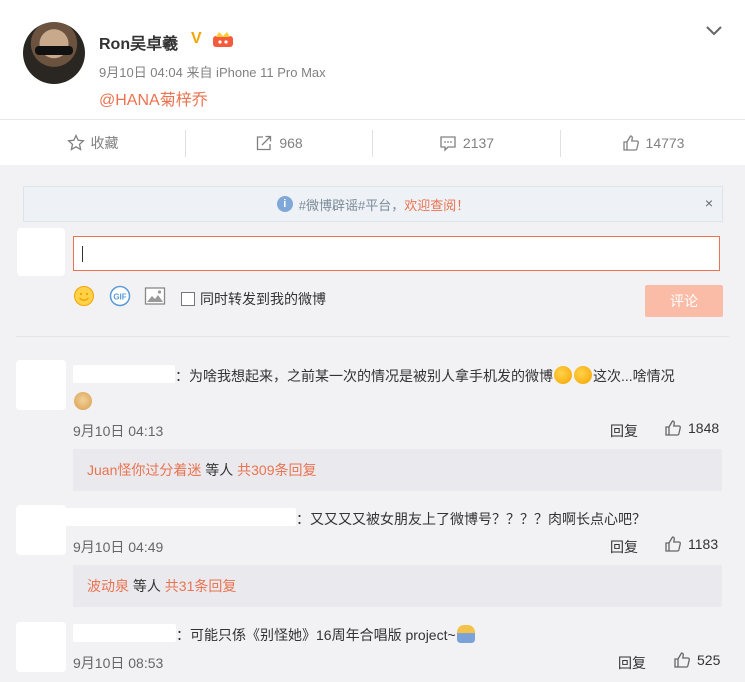  What do you see at coordinates (634, 376) in the screenshot?
I see `comment-body-end: 这次...啥情况` at bounding box center [634, 376].